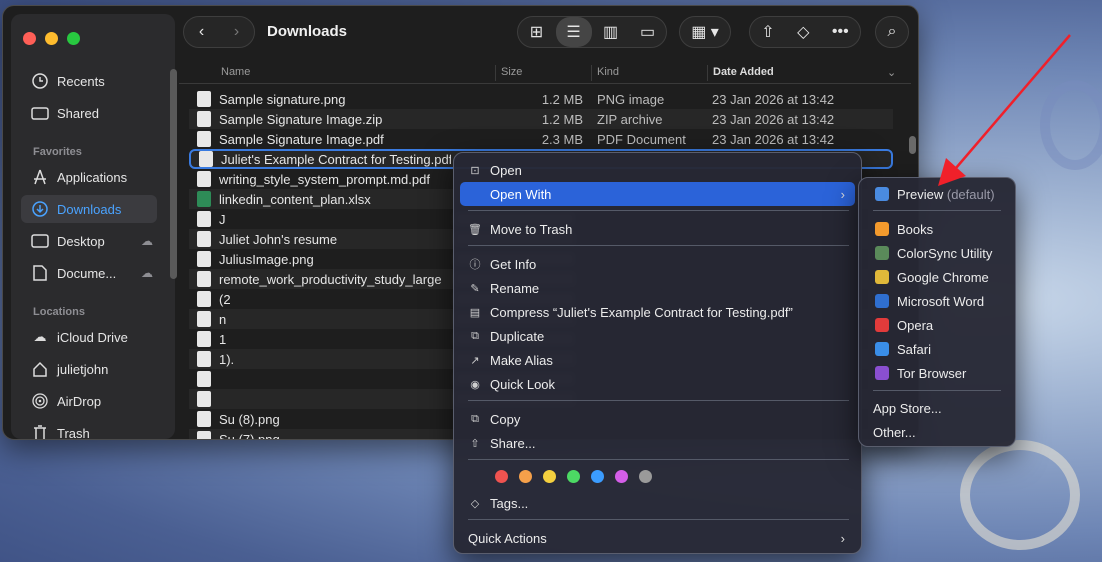 This screenshot has height=562, width=1102. I want to click on menu-label: Opera, so click(915, 325).